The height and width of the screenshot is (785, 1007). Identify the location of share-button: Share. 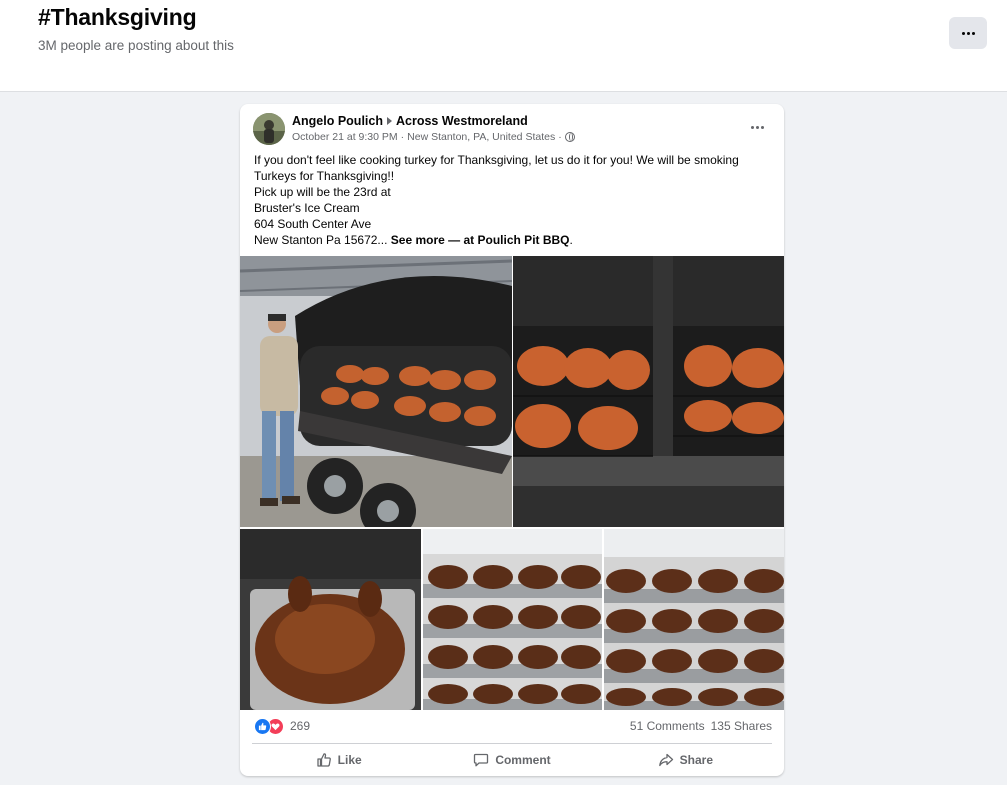
(685, 760).